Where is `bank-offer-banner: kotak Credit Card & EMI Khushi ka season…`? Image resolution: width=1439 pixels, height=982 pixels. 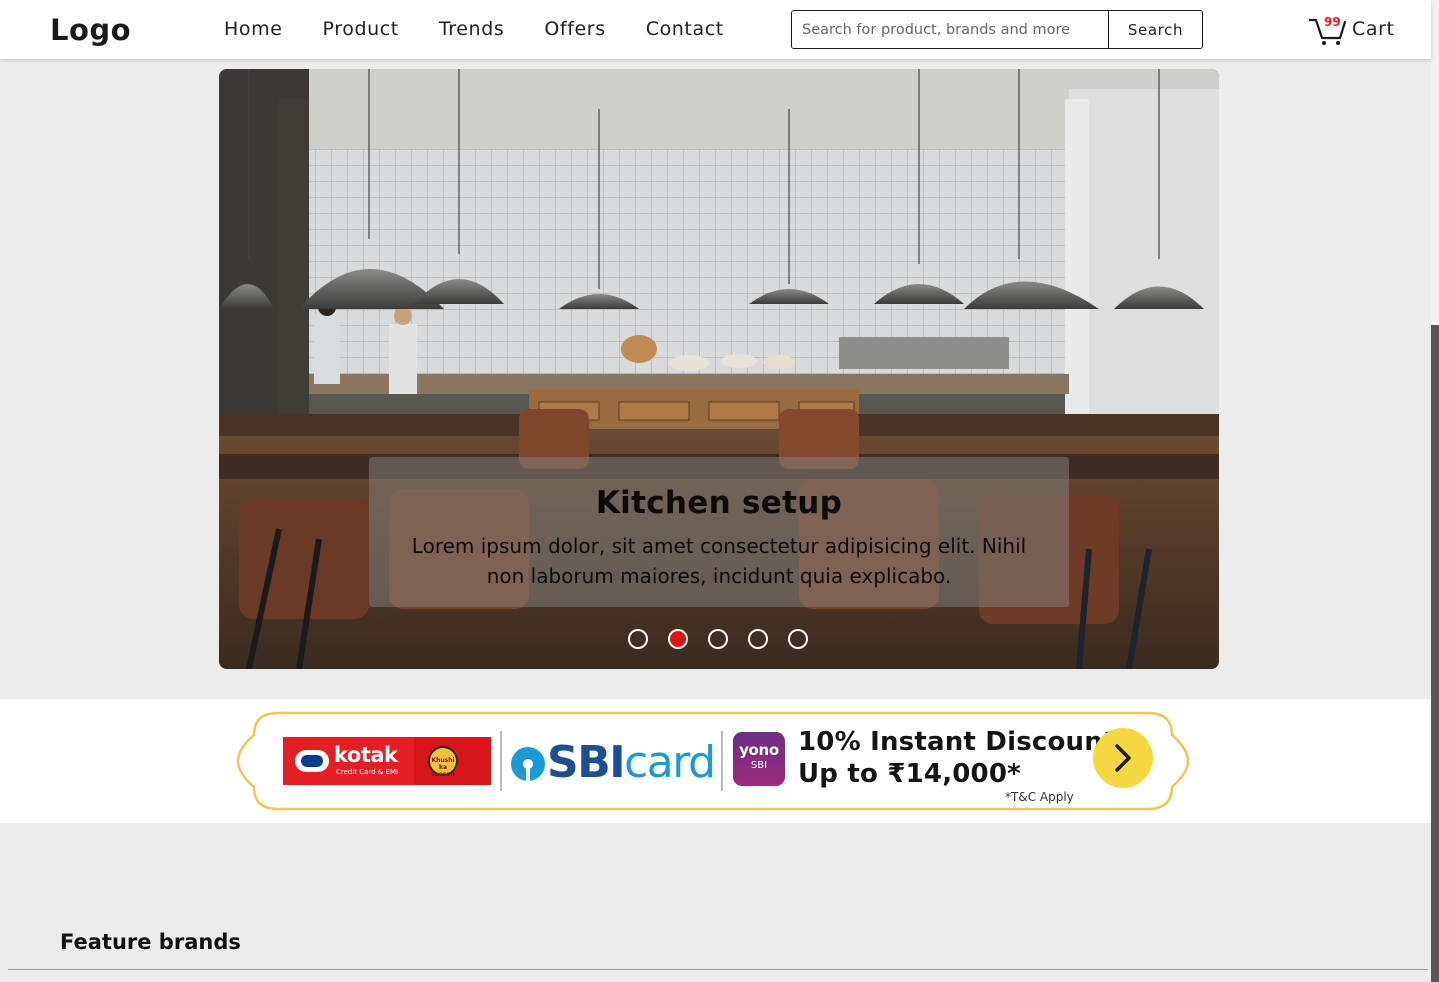
bank-offer-banner: kotak Credit Card & EMI Khushi ka season… is located at coordinates (713, 761).